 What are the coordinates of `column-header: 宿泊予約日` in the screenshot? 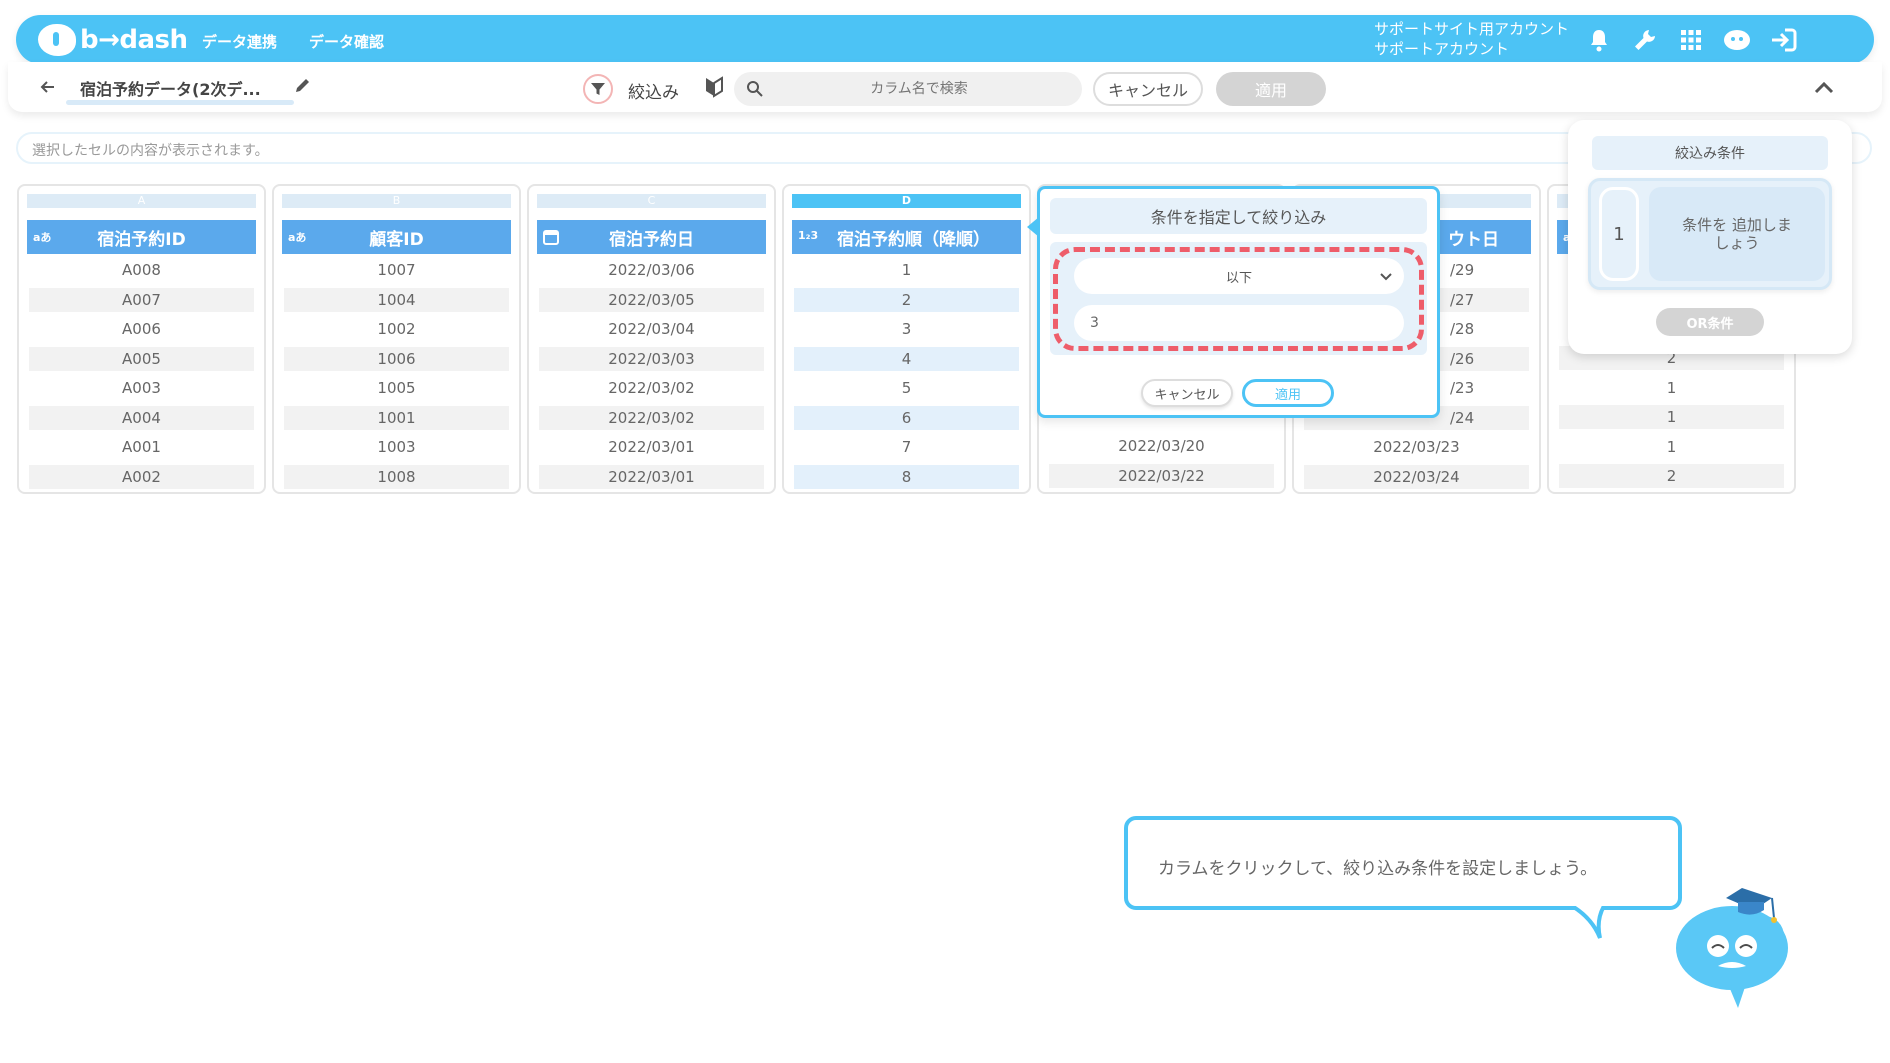 It's located at (651, 237).